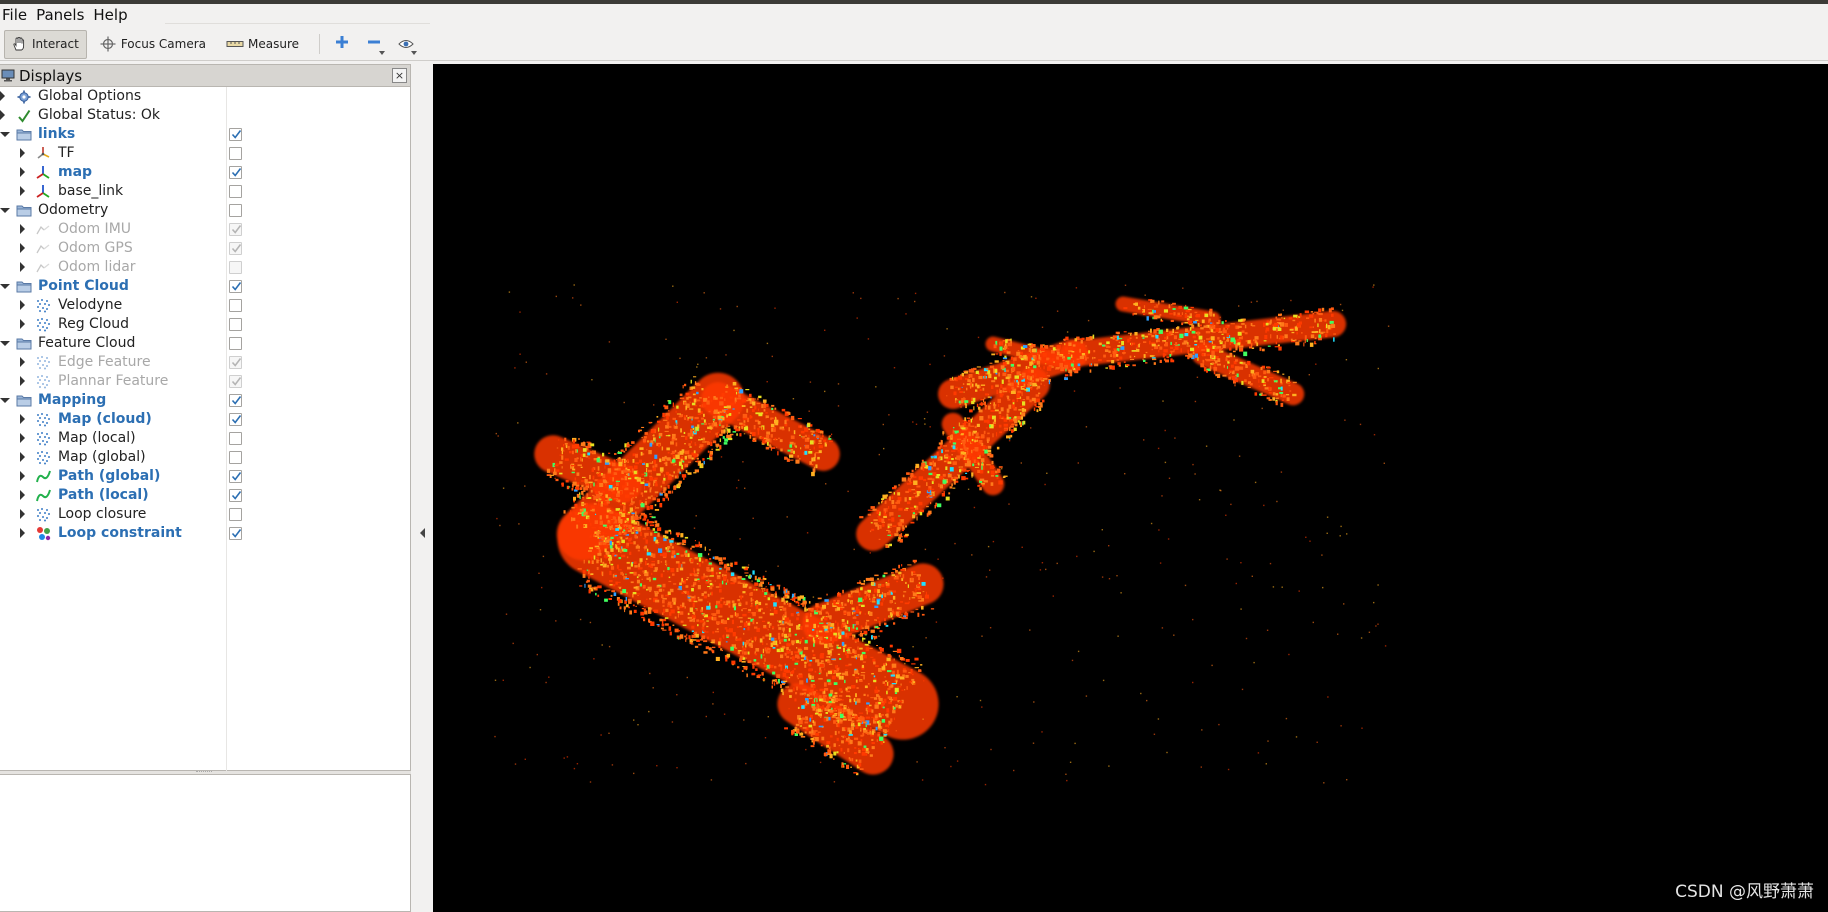  Describe the element at coordinates (422, 488) in the screenshot. I see `viewport-splitter` at that location.